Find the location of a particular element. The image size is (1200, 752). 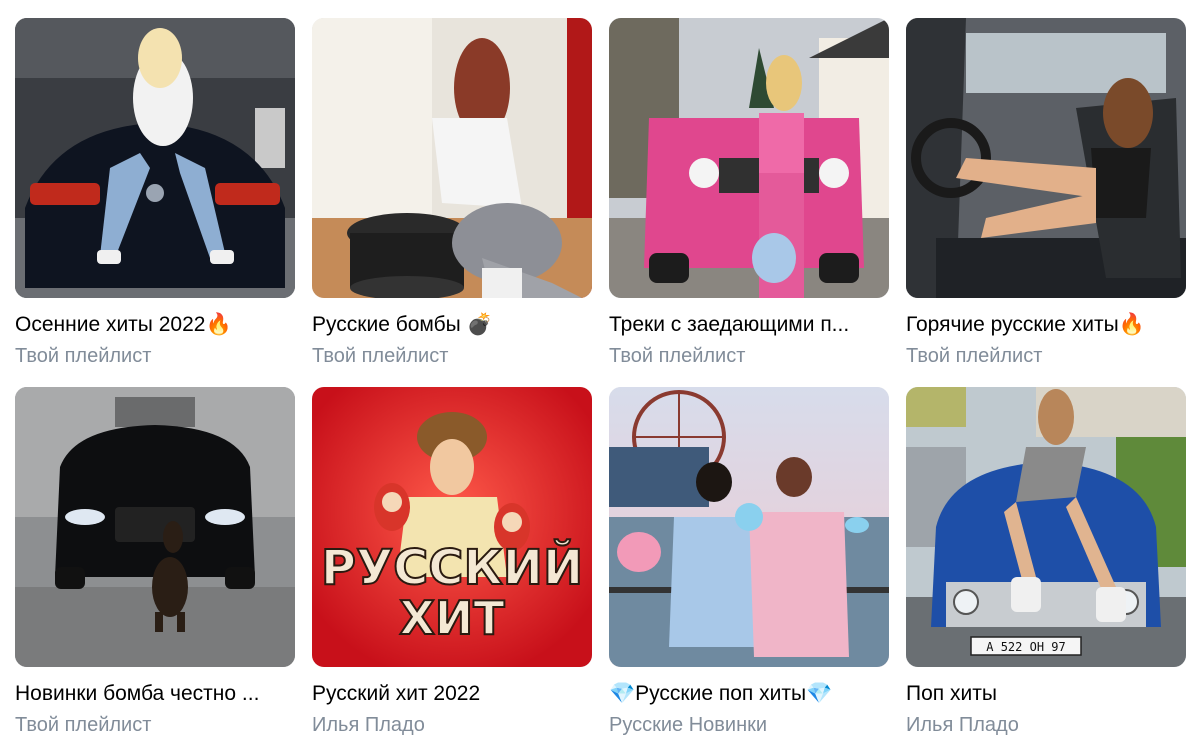

cover-image-blue-lada: А 522 ОН 97 is located at coordinates (1046, 527).